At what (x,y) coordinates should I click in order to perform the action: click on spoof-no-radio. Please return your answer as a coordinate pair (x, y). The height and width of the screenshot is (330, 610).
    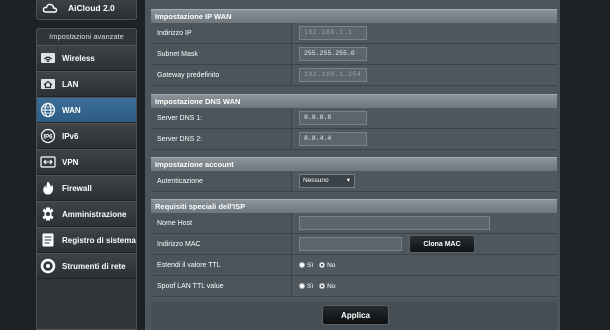
    Looking at the image, I should click on (322, 286).